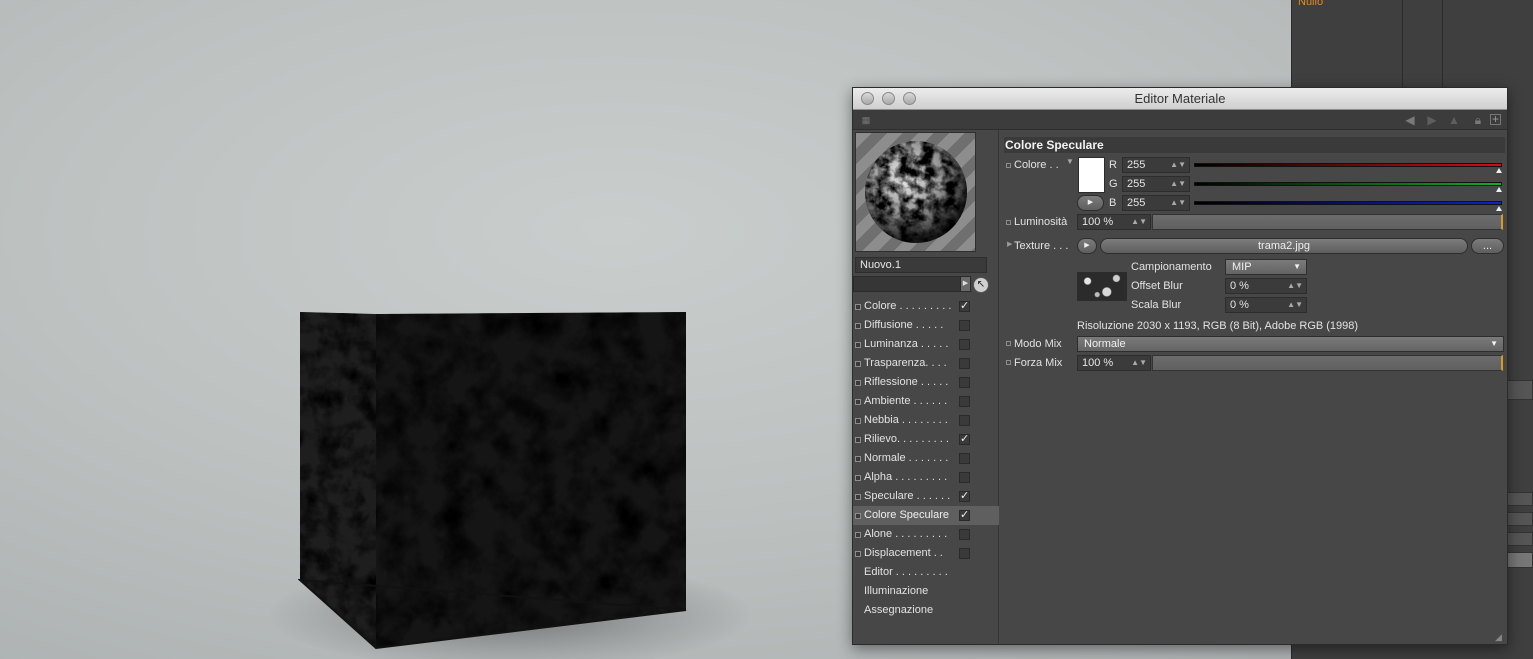 Image resolution: width=1533 pixels, height=659 pixels. I want to click on channel-item: Alpha . . . . . . . . ., so click(926, 477).